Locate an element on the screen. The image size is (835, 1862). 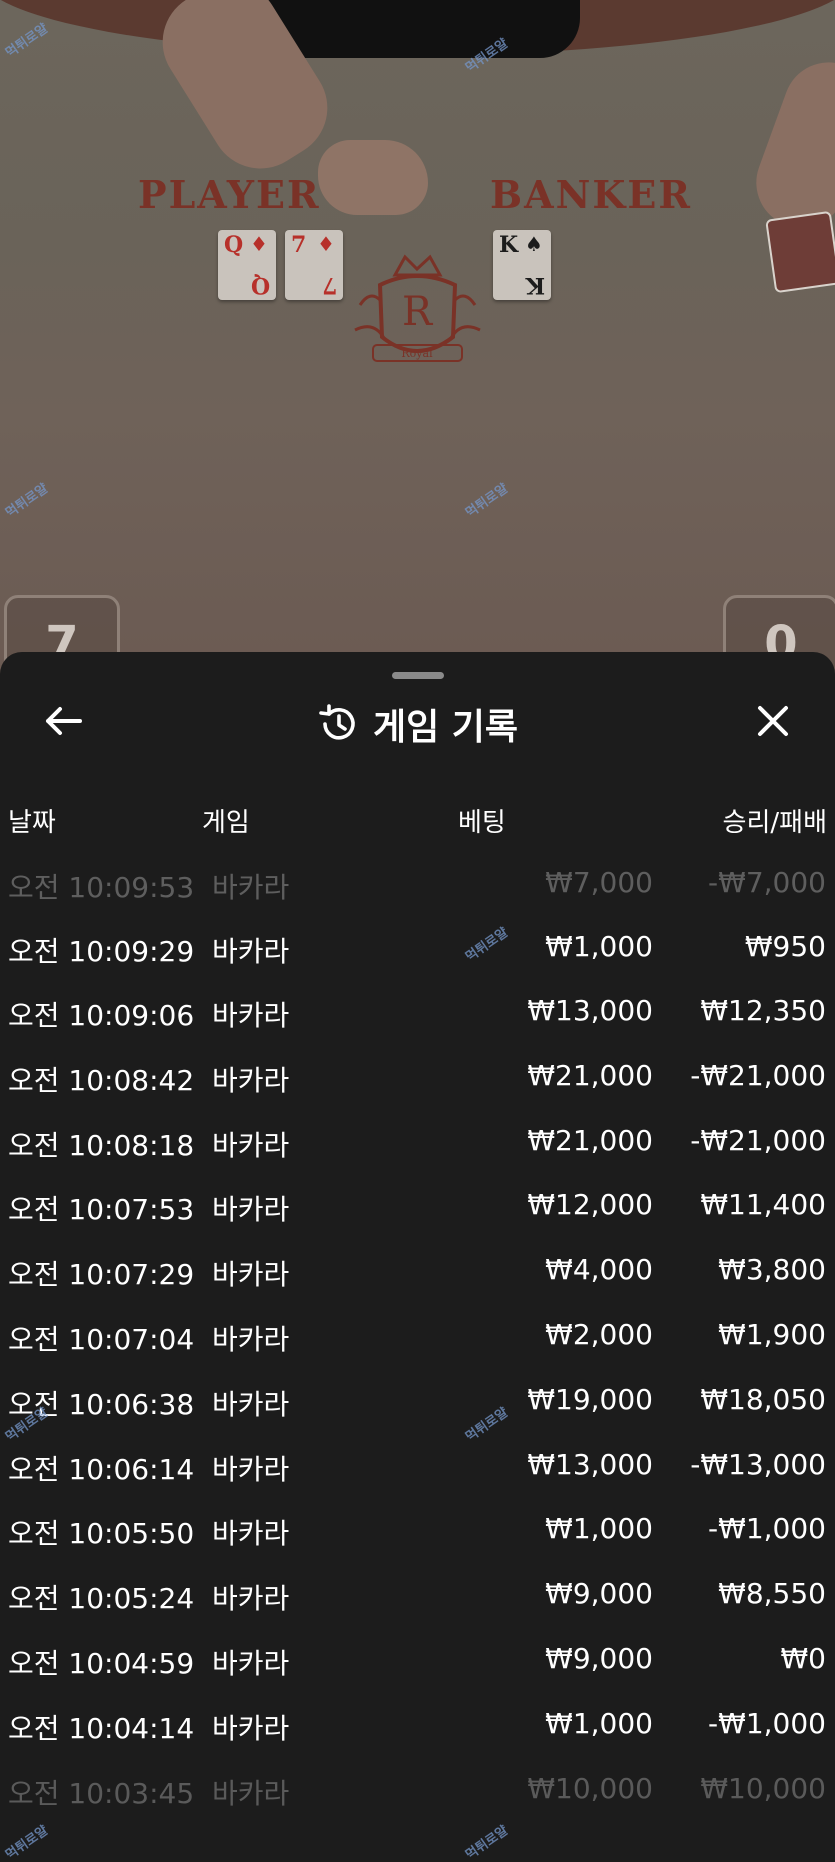
sheet-drag-handle is located at coordinates (418, 675).